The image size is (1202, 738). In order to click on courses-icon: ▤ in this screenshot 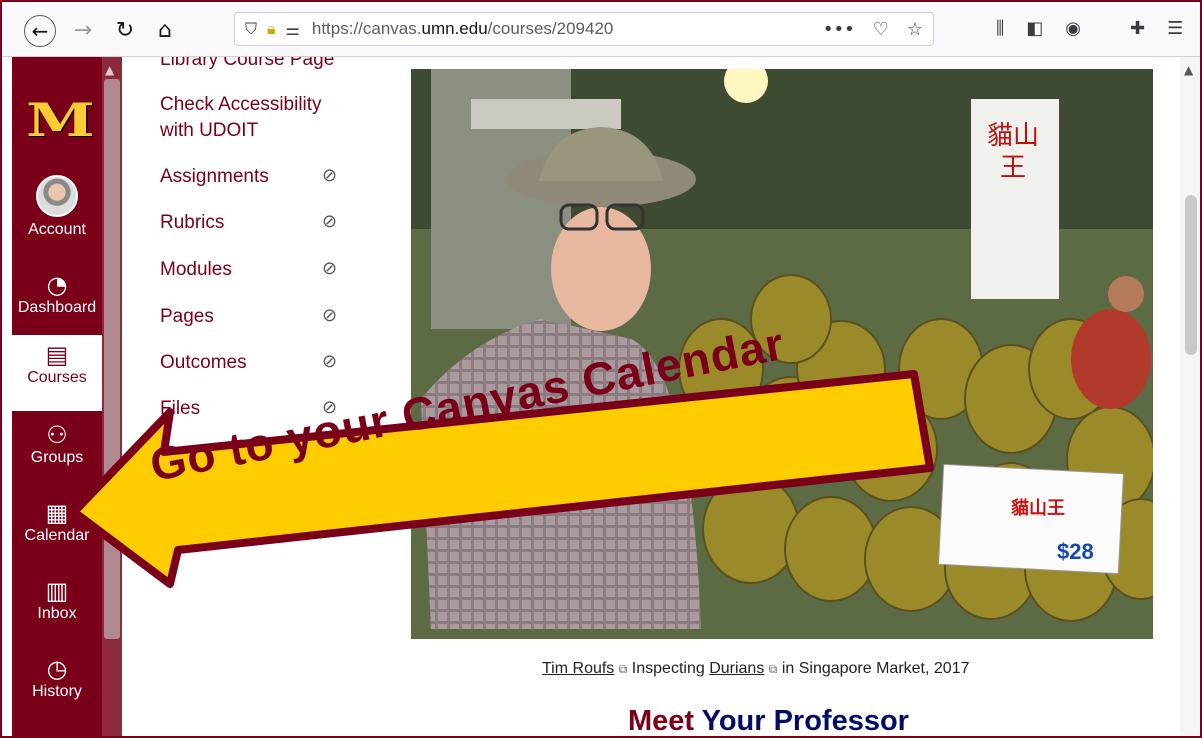, I will do `click(57, 355)`.